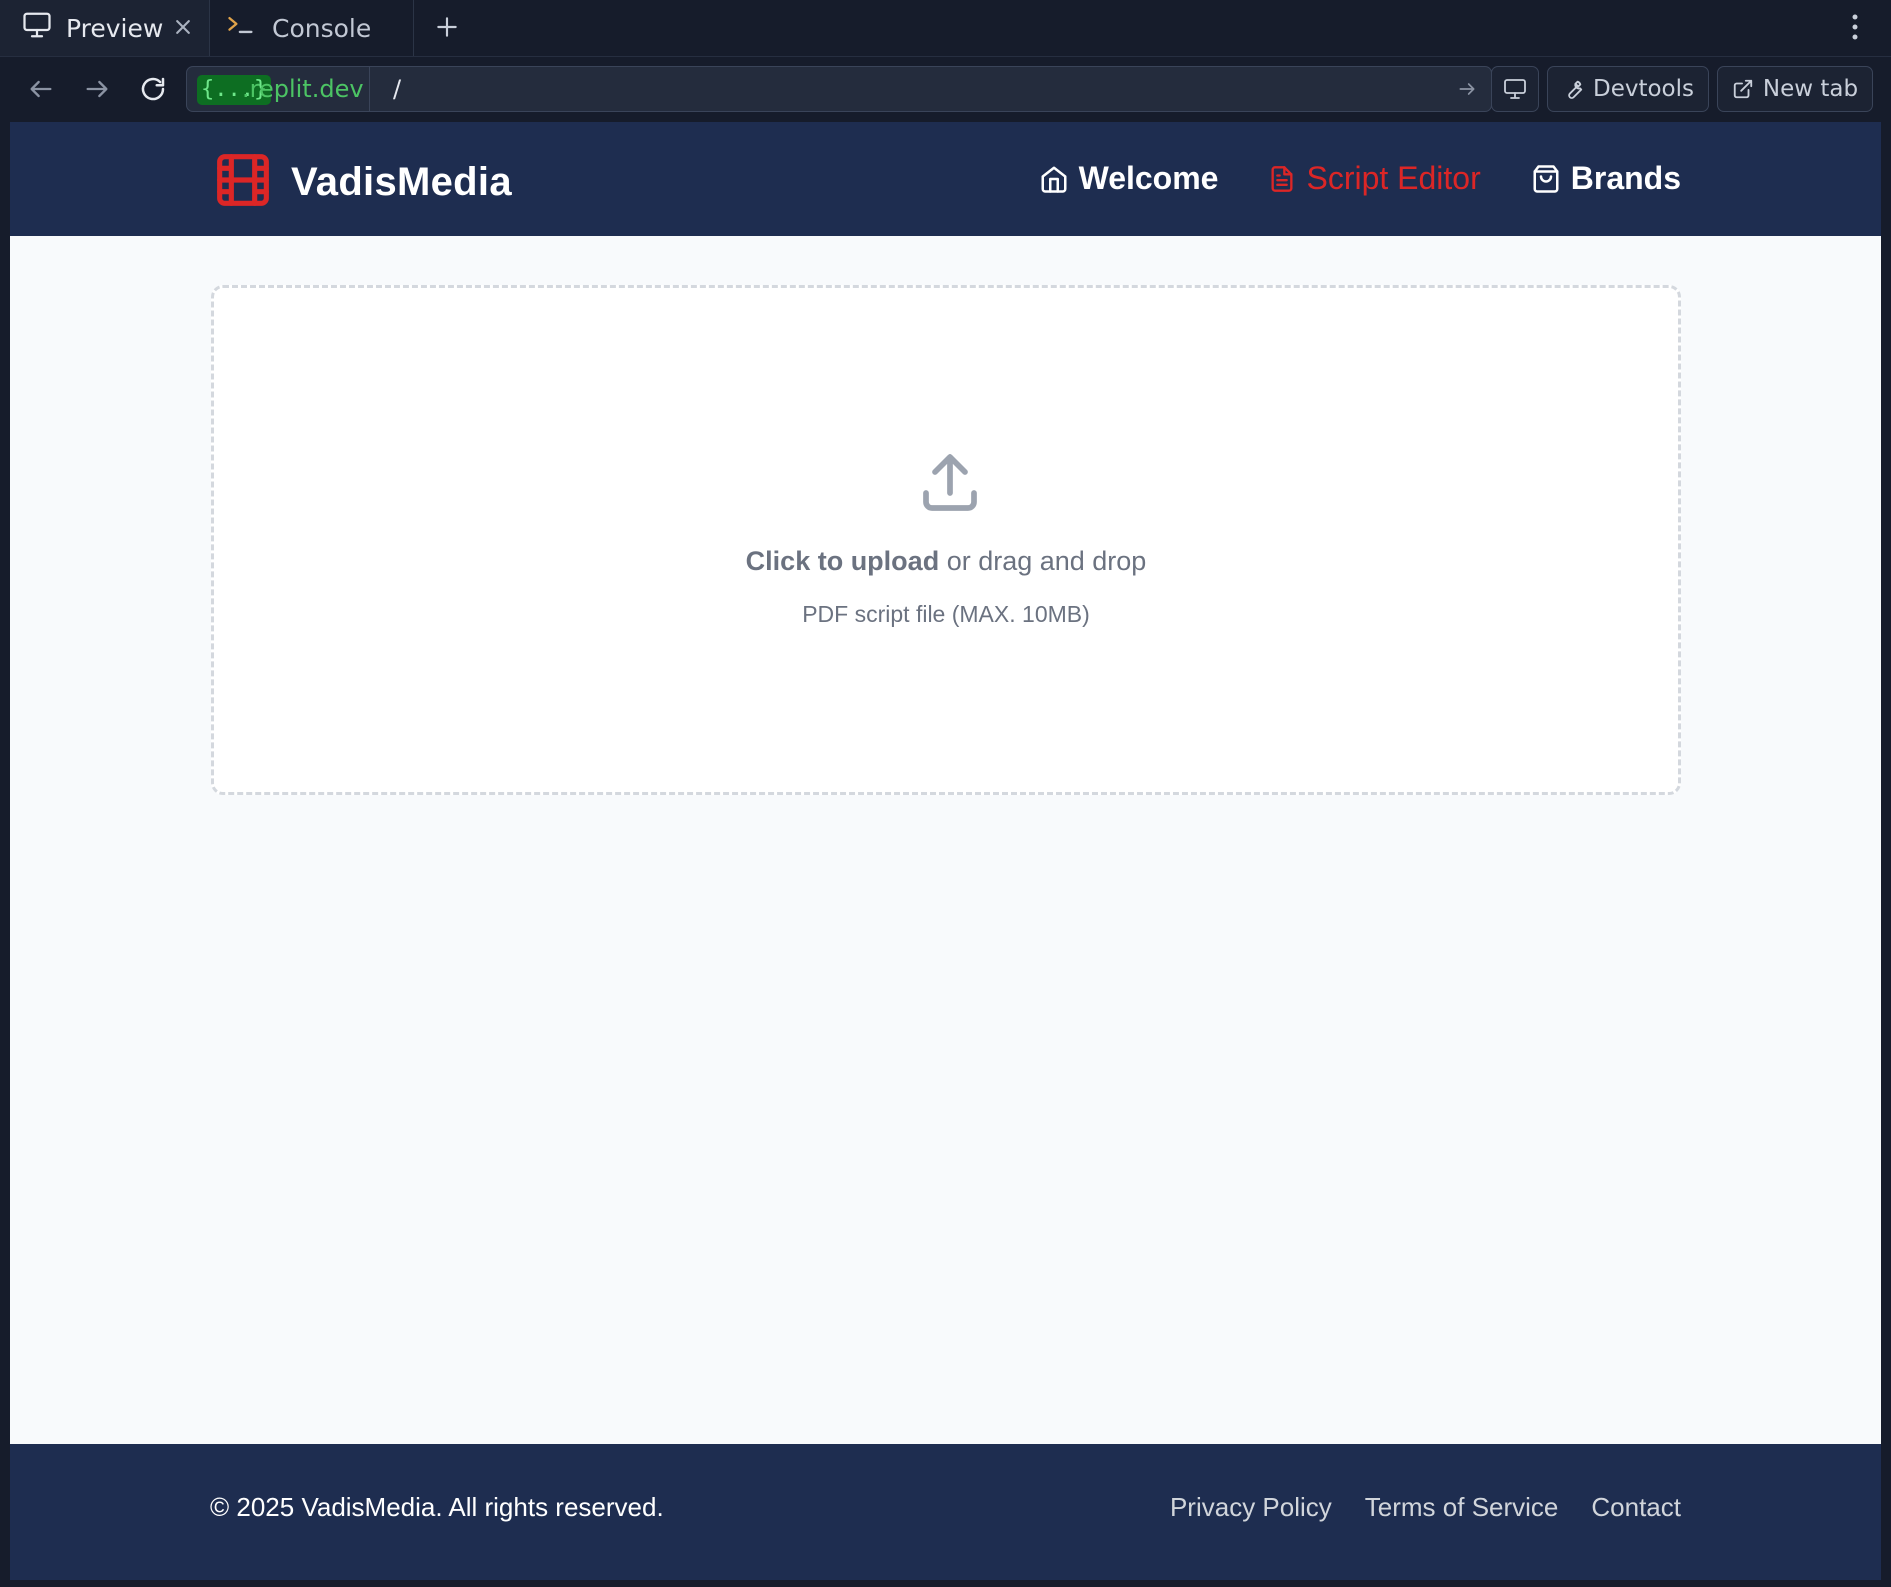  I want to click on upload-cta: Click to upload, so click(843, 561).